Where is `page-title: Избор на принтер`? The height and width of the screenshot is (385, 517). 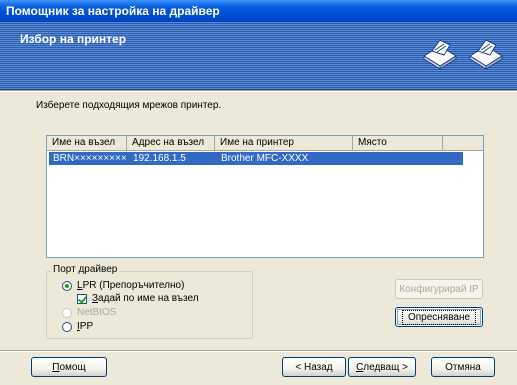 page-title: Избор на принтер is located at coordinates (73, 39).